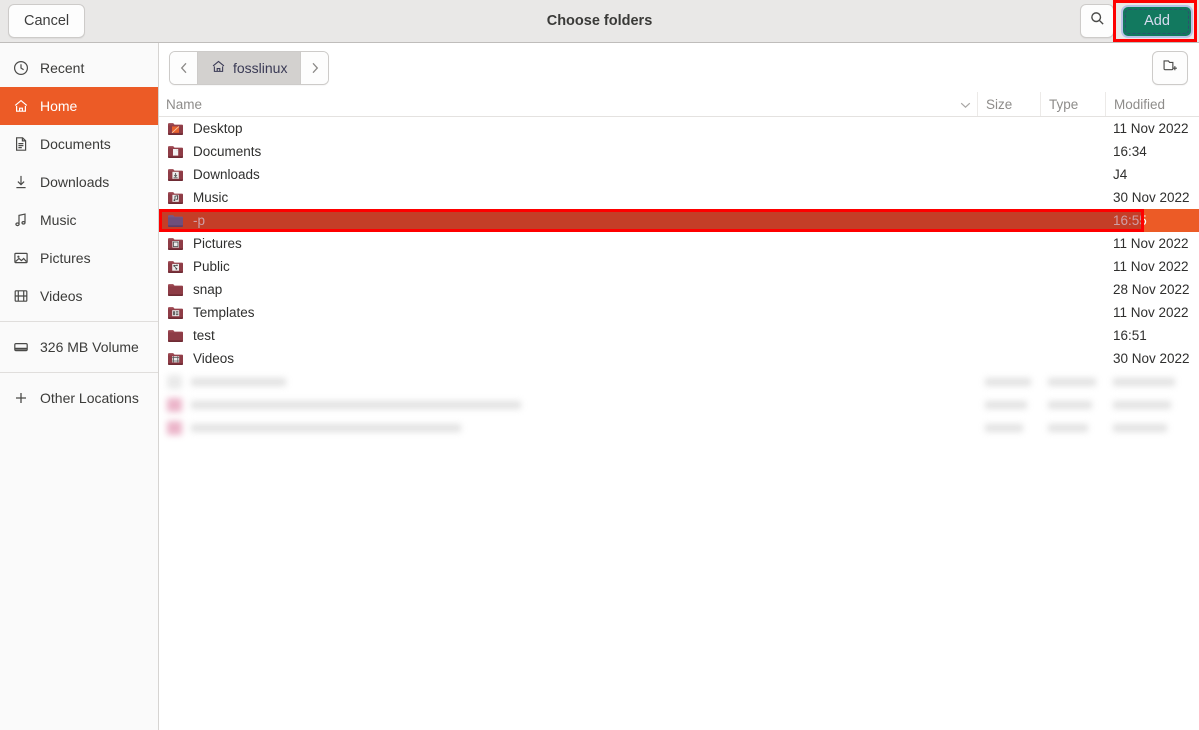 The width and height of the screenshot is (1199, 730). I want to click on file-modified-cell: 28 Nov 2022, so click(1151, 289).